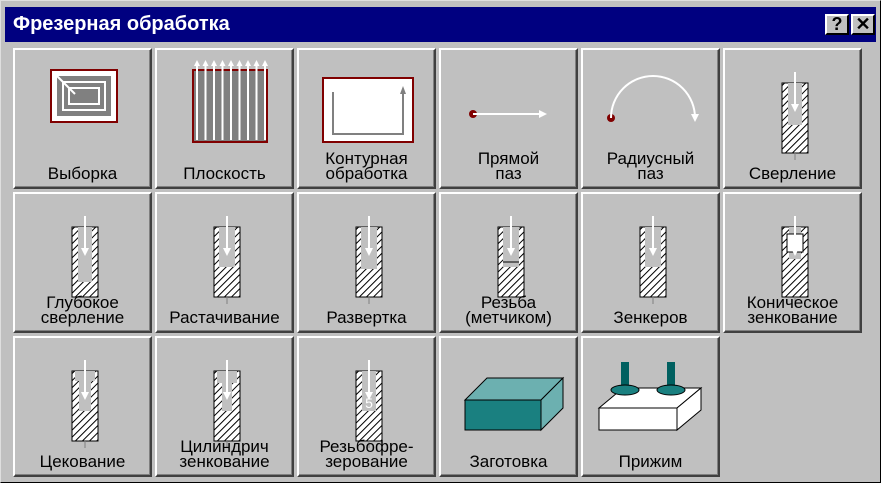  Describe the element at coordinates (82, 461) in the screenshot. I see `tool-tsekovanie-label: Цекование` at that location.